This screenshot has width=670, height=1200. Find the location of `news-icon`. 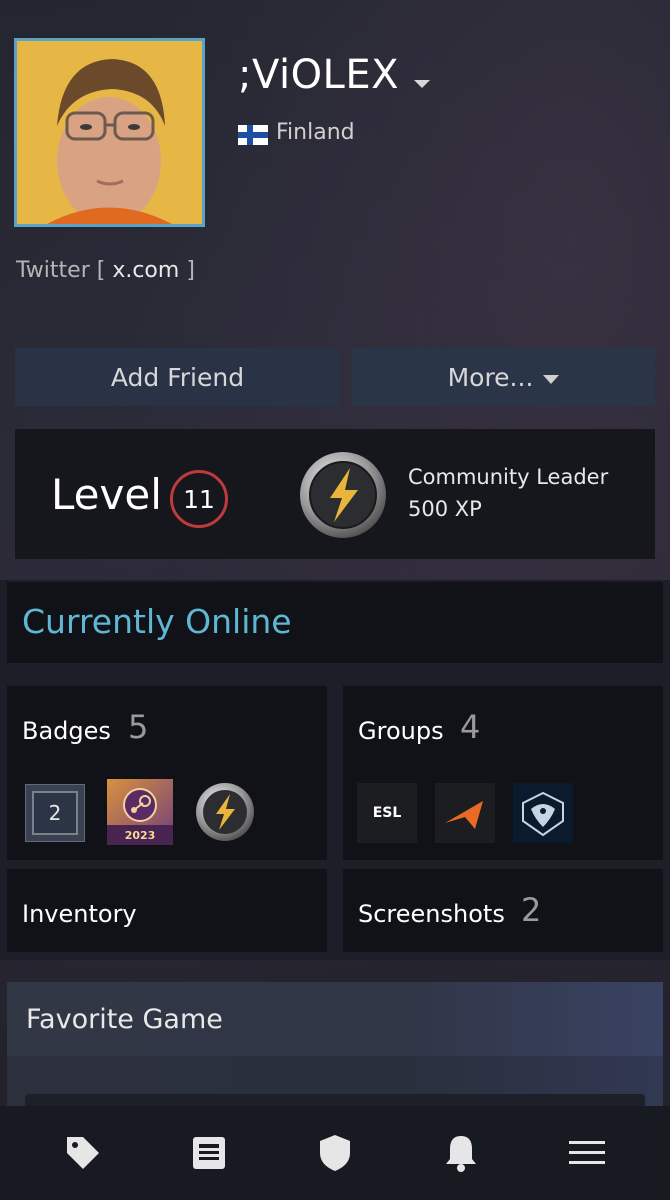

news-icon is located at coordinates (209, 1153).